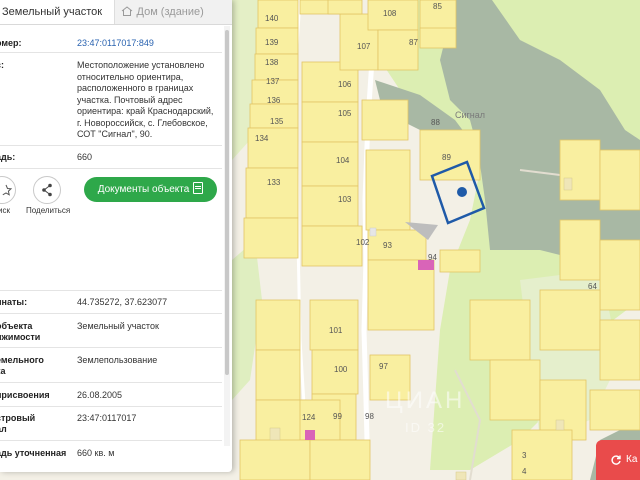 The image size is (640, 480). Describe the element at coordinates (383, 366) in the screenshot. I see `parcel-number: 97` at that location.